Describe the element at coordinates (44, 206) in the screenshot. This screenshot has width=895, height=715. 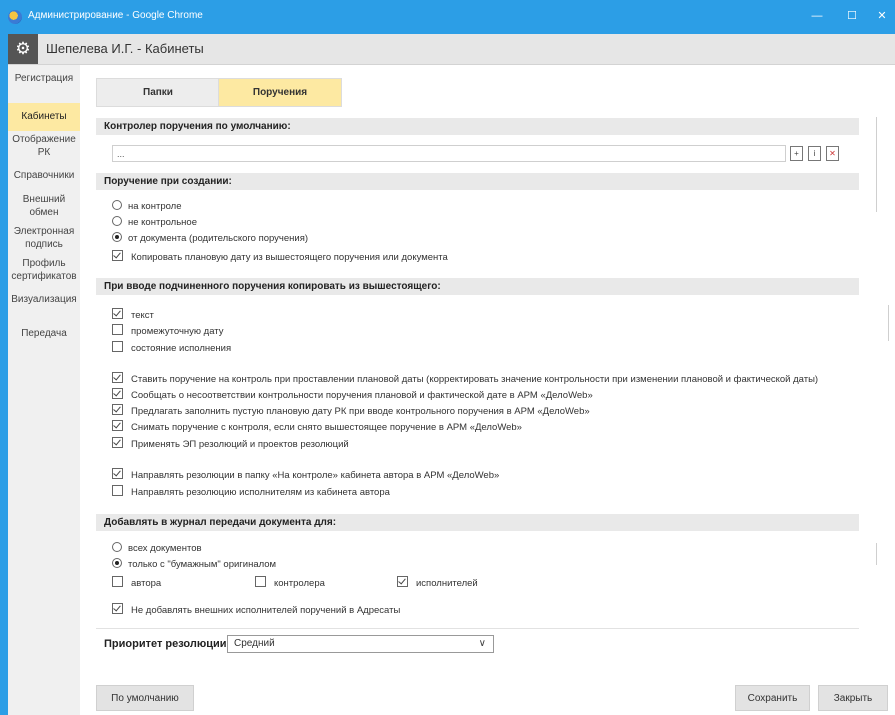
I see `sidebar-item-external-exchange: Внешний обмен` at that location.